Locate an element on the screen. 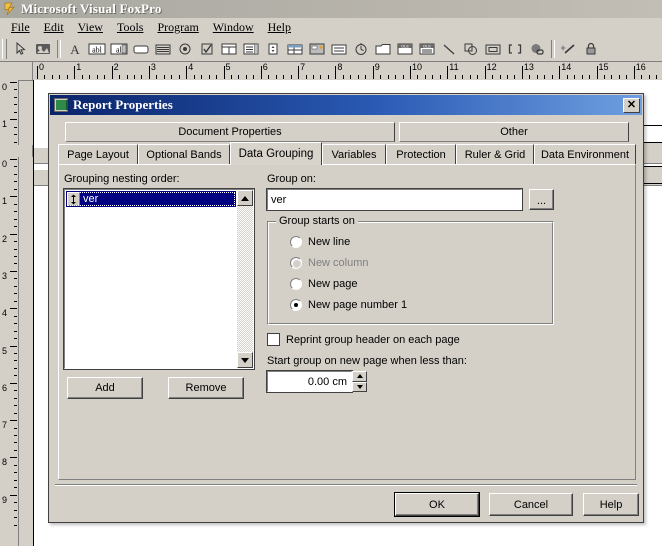 This screenshot has height=546, width=662. ruler-corner is located at coordinates (16, 71).